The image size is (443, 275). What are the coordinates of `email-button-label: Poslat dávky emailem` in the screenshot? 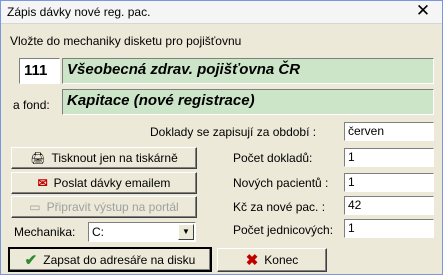 It's located at (112, 183).